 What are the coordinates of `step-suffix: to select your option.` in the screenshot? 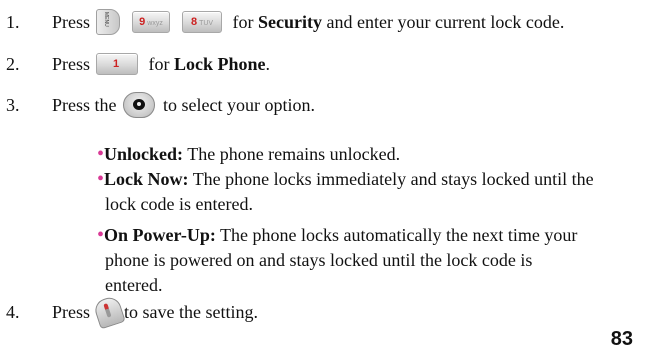 It's located at (236, 104).